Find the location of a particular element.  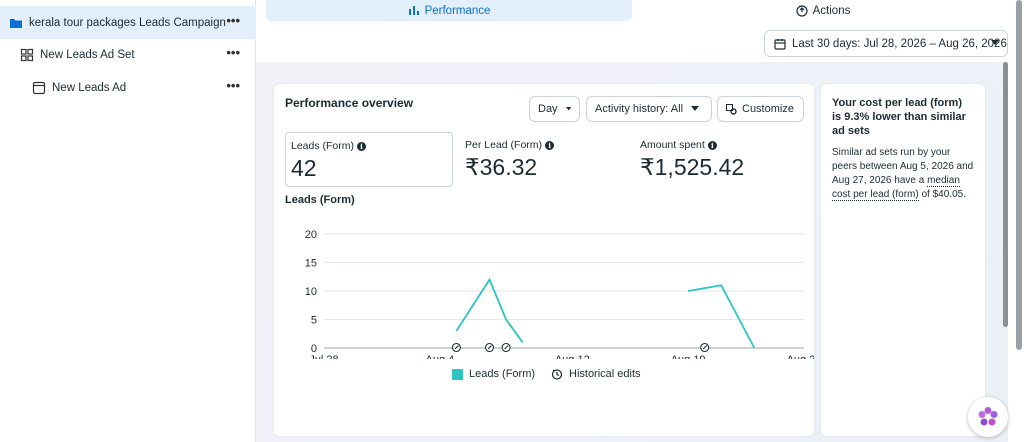

tab-actions-label: Actions is located at coordinates (831, 10).